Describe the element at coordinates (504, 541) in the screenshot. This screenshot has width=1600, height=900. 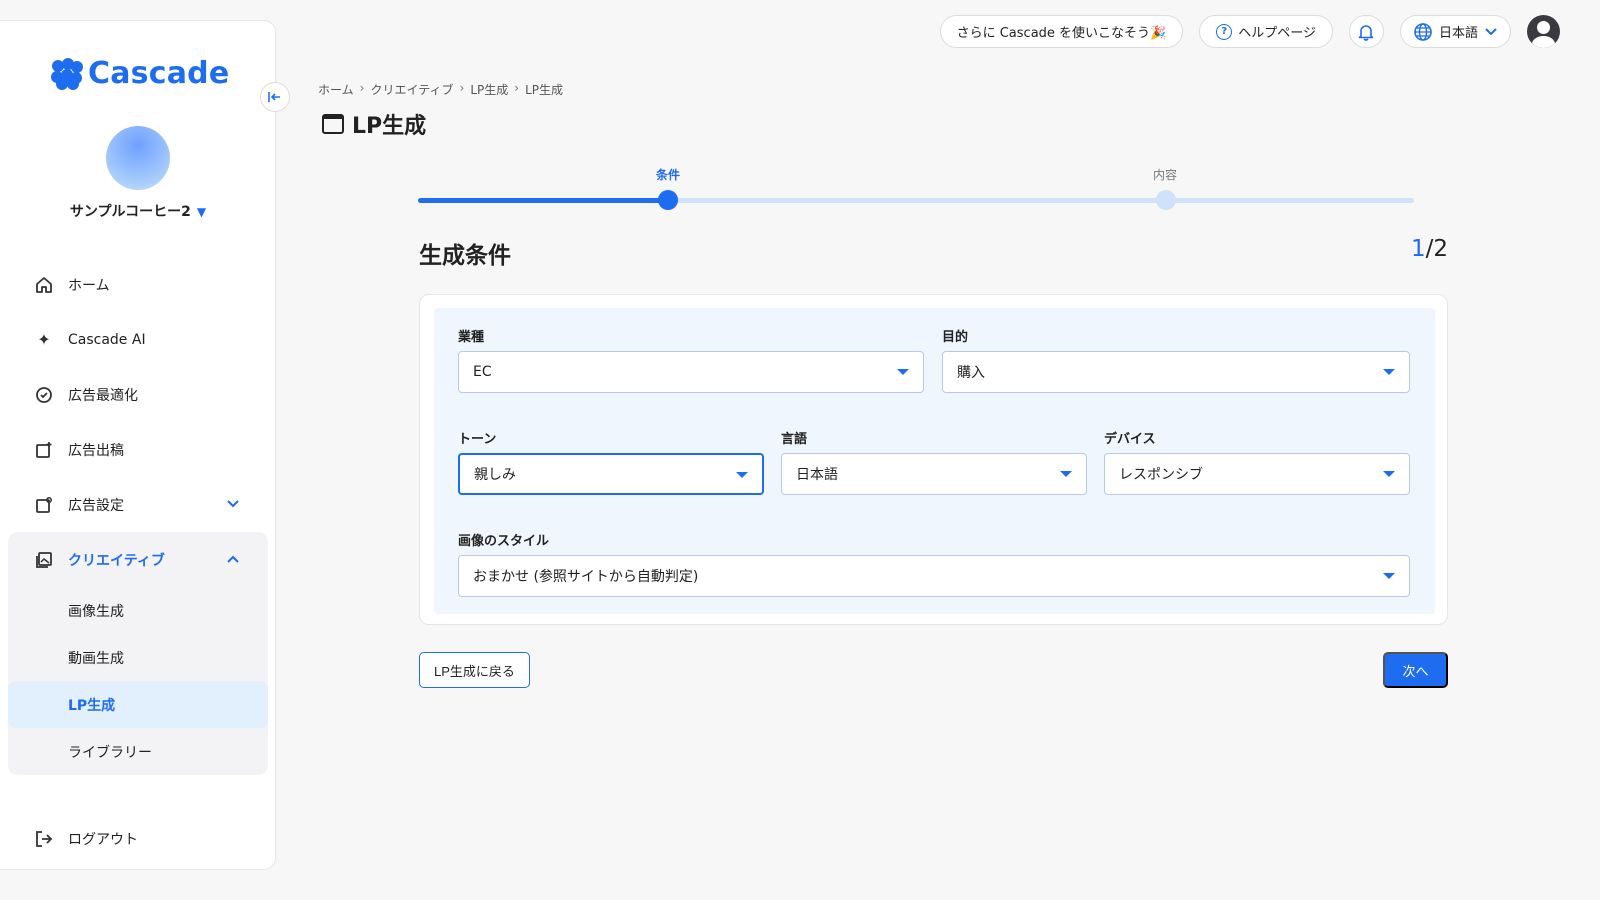
I see `image-style-label: 画像のスタイル` at that location.